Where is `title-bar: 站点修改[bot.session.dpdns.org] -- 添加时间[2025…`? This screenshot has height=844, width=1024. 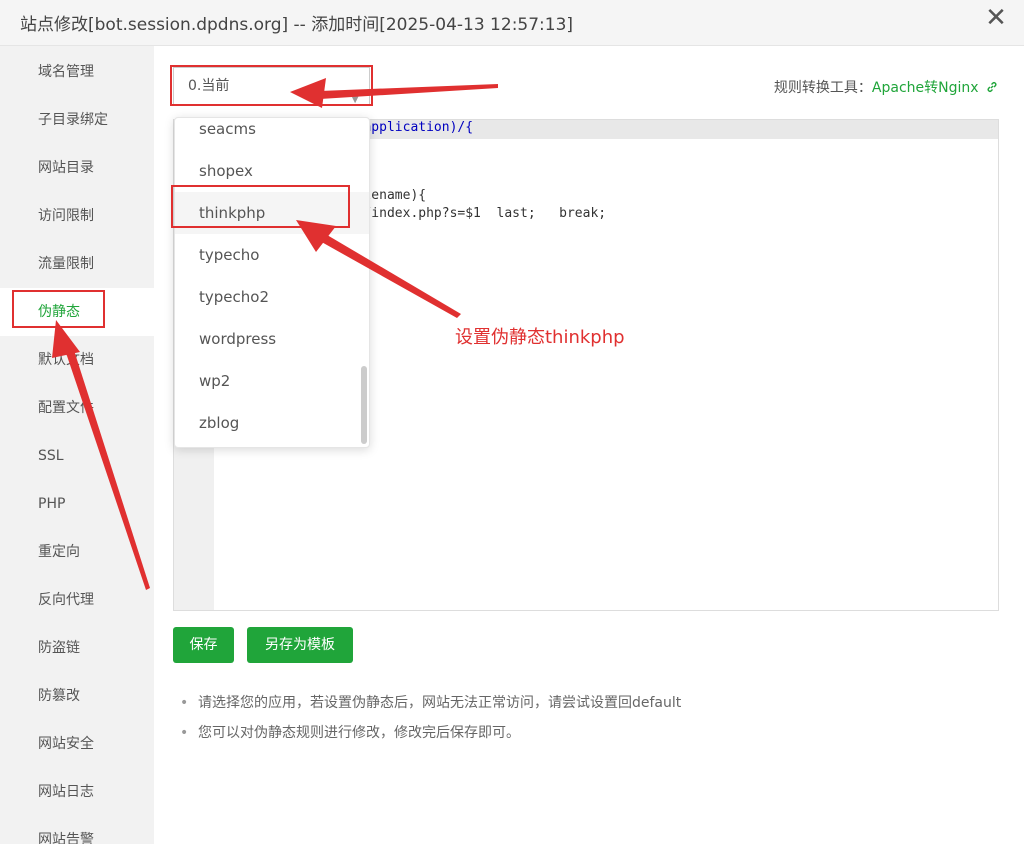
title-bar: 站点修改[bot.session.dpdns.org] -- 添加时间[2025… is located at coordinates (512, 23).